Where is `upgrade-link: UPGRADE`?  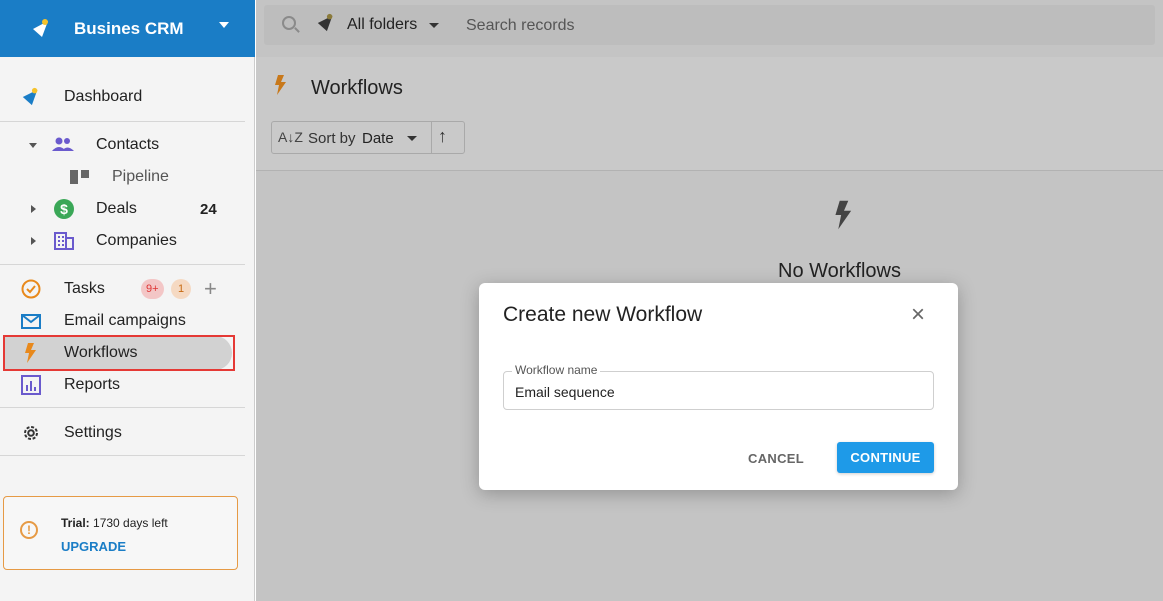
upgrade-link: UPGRADE is located at coordinates (93, 546).